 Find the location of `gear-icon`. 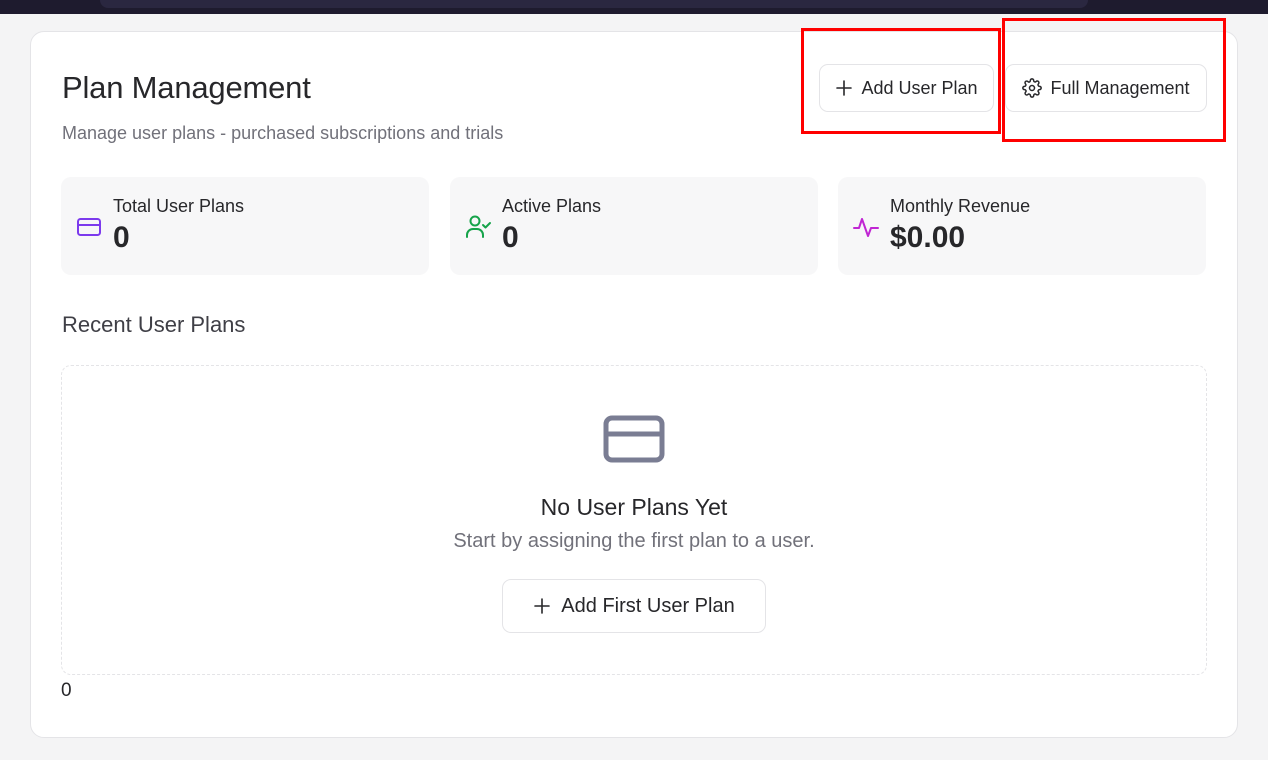

gear-icon is located at coordinates (1032, 88).